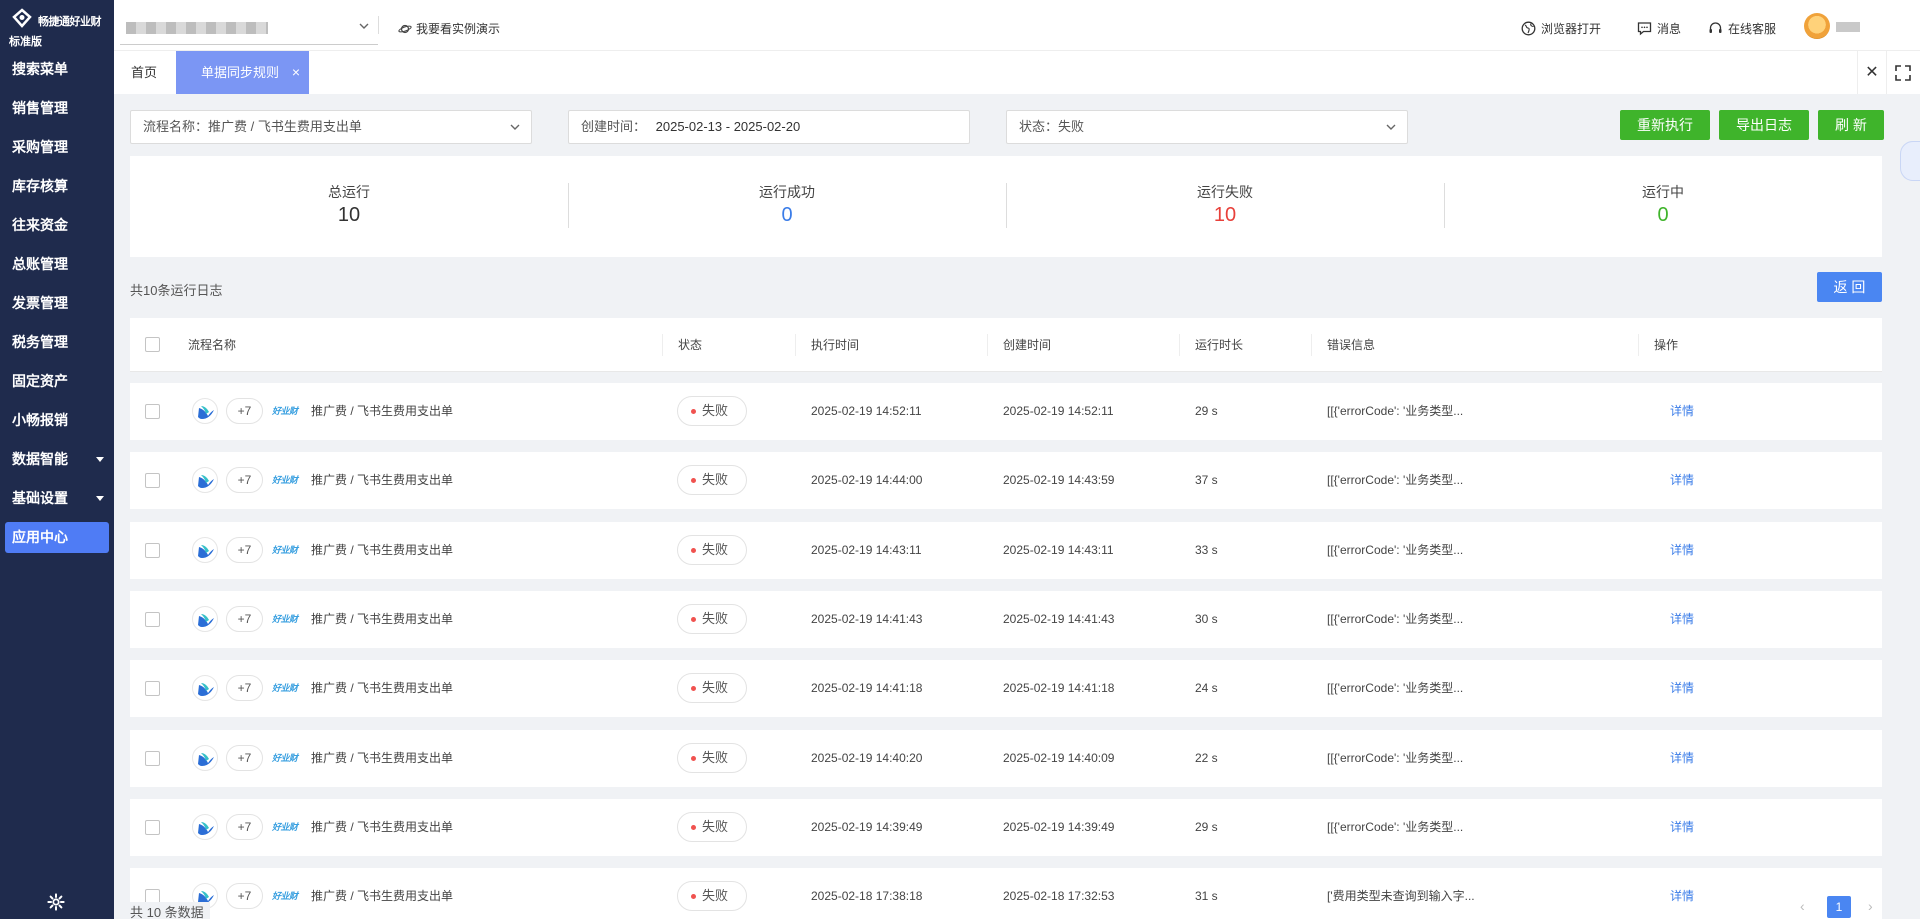  What do you see at coordinates (1764, 125) in the screenshot?
I see `export-log-button: 导出日志` at bounding box center [1764, 125].